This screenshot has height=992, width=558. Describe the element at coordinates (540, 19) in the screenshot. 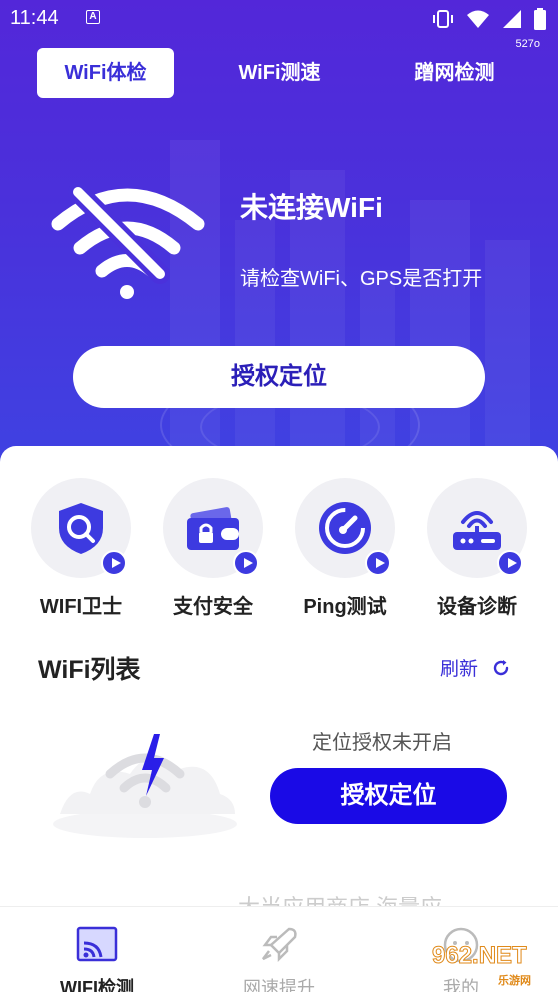

I see `battery-icon` at that location.